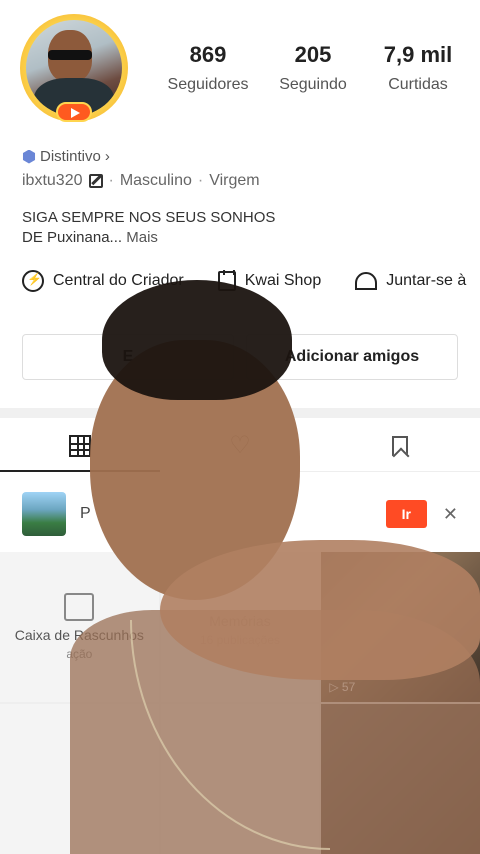 The height and width of the screenshot is (854, 480). Describe the element at coordinates (418, 68) in the screenshot. I see `stat-likes: 7,9 mil Curtidas` at that location.